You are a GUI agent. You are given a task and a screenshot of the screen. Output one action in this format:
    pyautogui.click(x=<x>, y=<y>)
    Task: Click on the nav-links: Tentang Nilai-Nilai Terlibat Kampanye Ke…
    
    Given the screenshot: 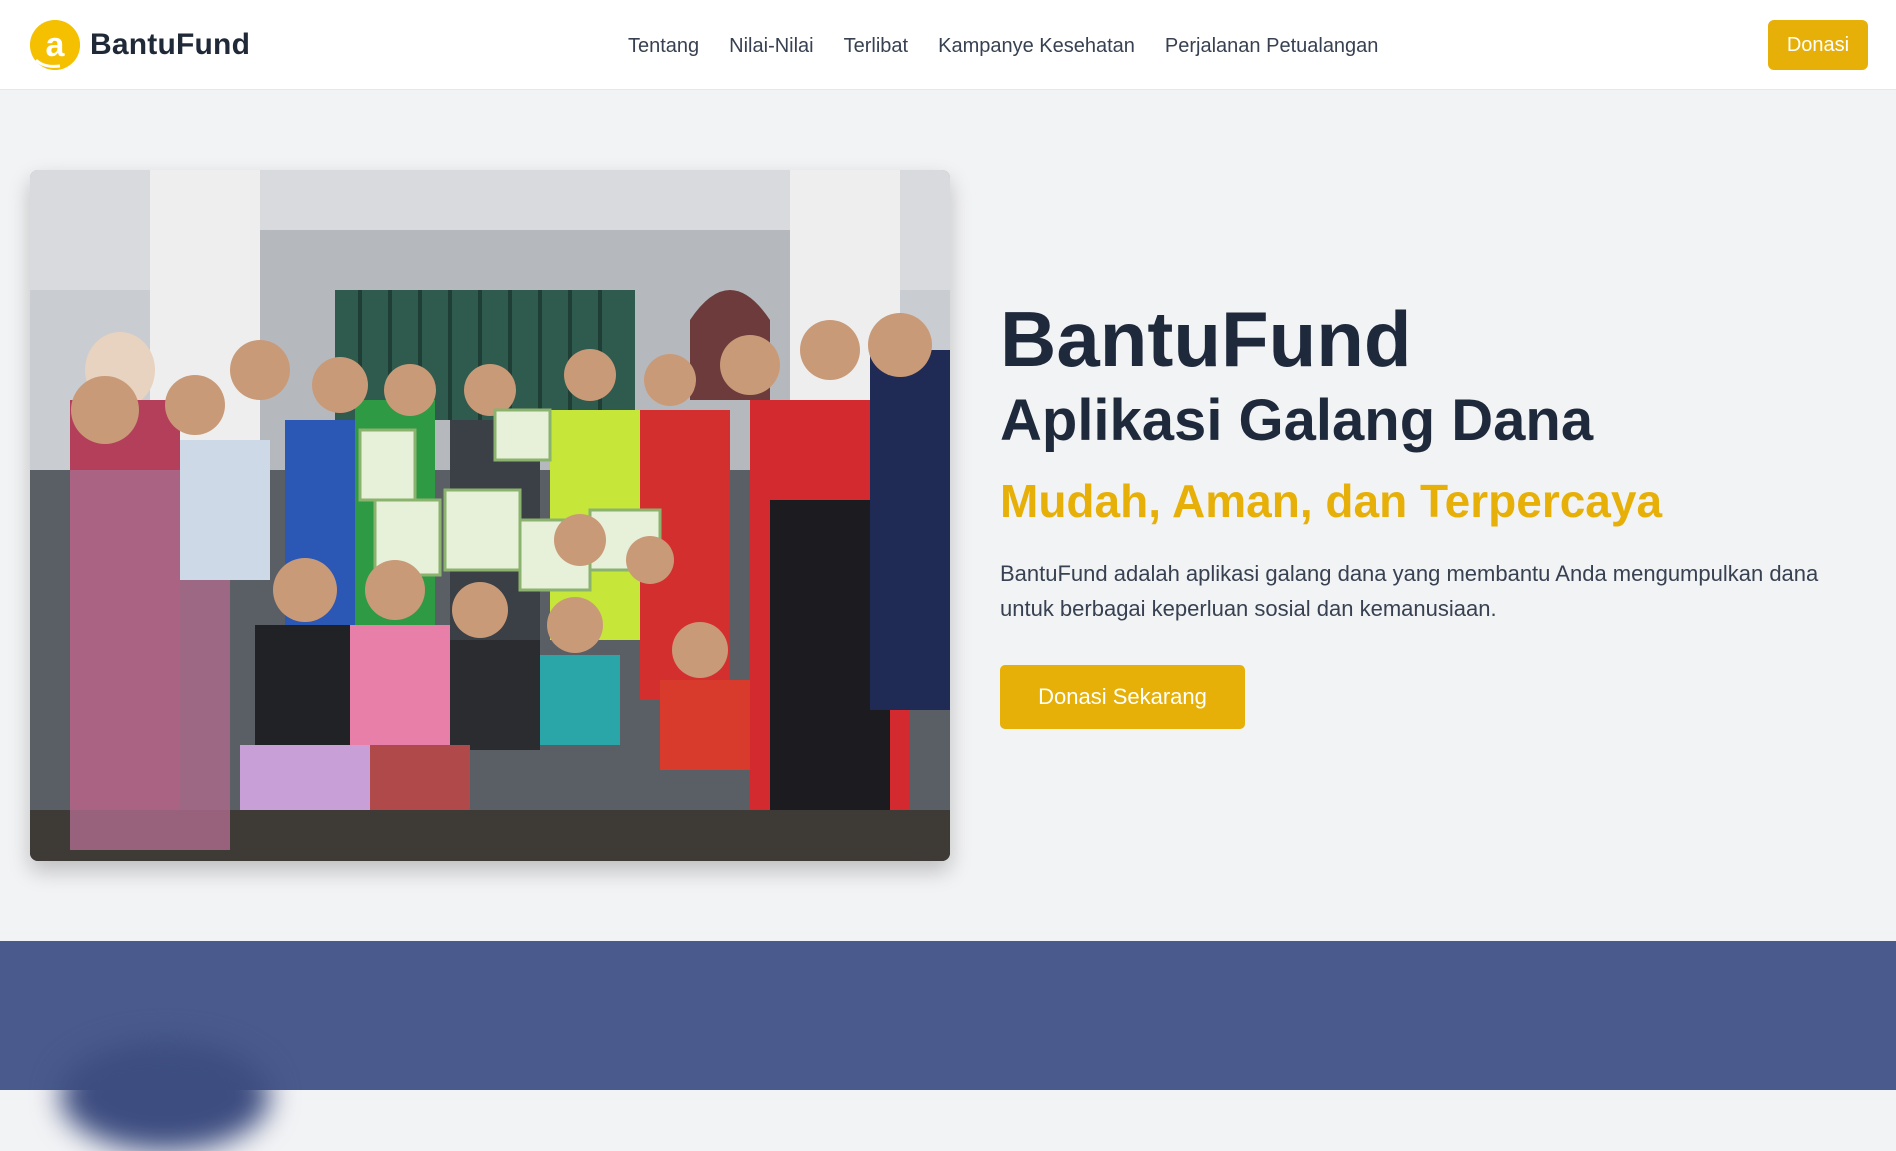 What is the action you would take?
    pyautogui.click(x=1003, y=46)
    